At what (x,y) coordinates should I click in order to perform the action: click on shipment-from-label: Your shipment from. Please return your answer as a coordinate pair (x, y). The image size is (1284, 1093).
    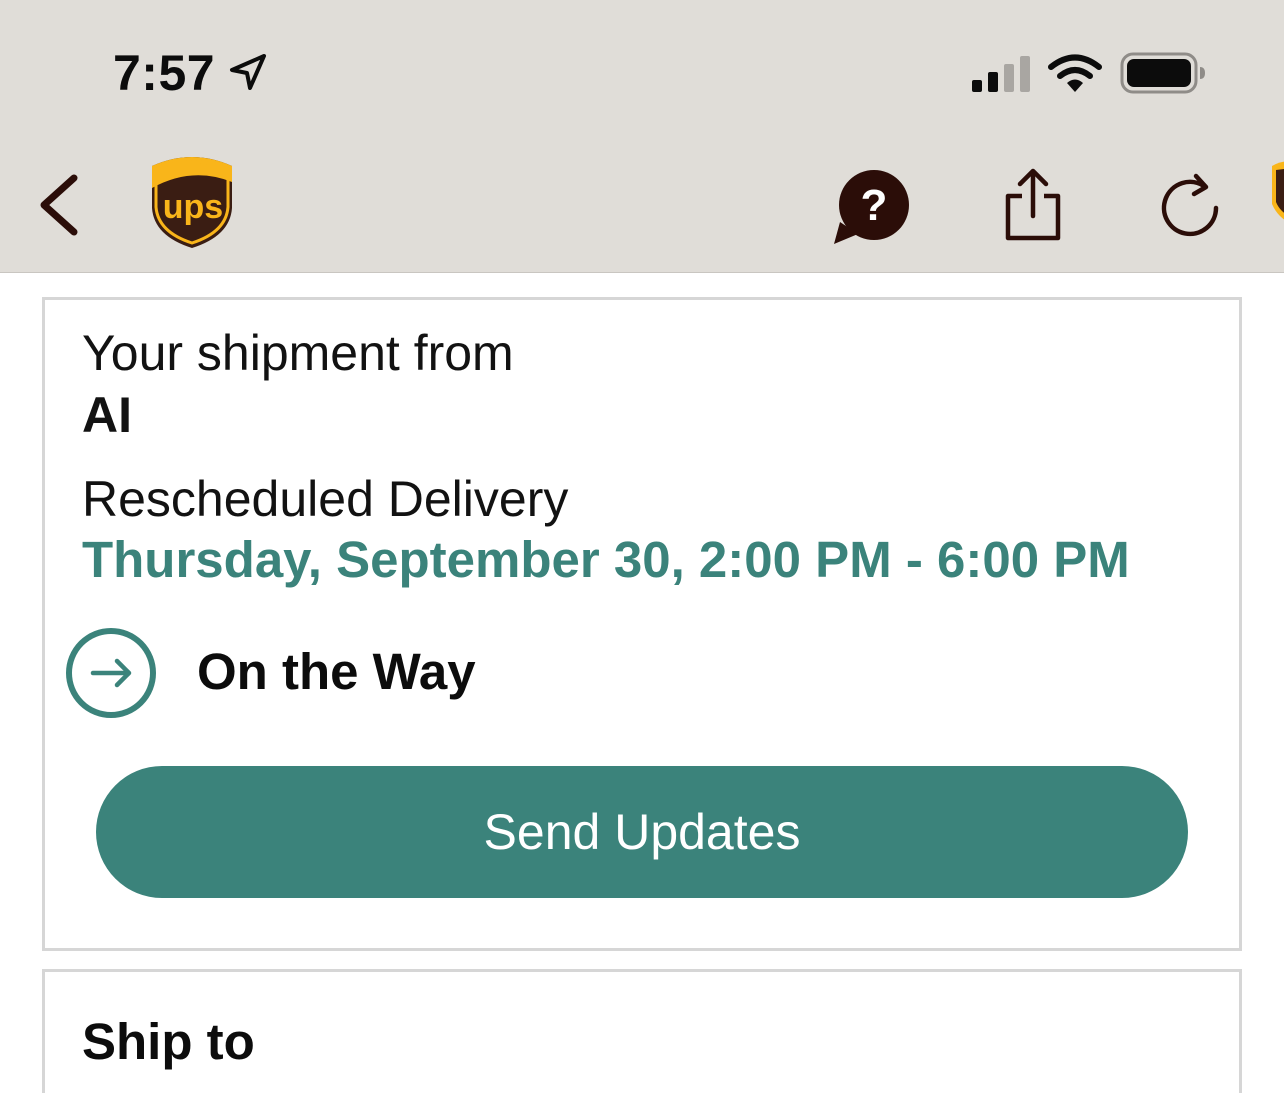
    Looking at the image, I should click on (298, 353).